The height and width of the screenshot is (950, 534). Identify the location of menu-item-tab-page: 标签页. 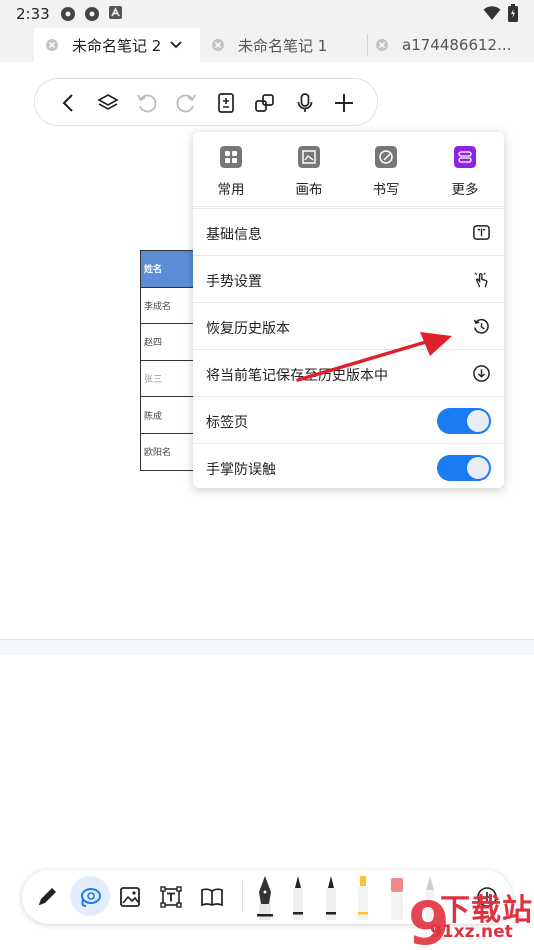
(348, 419).